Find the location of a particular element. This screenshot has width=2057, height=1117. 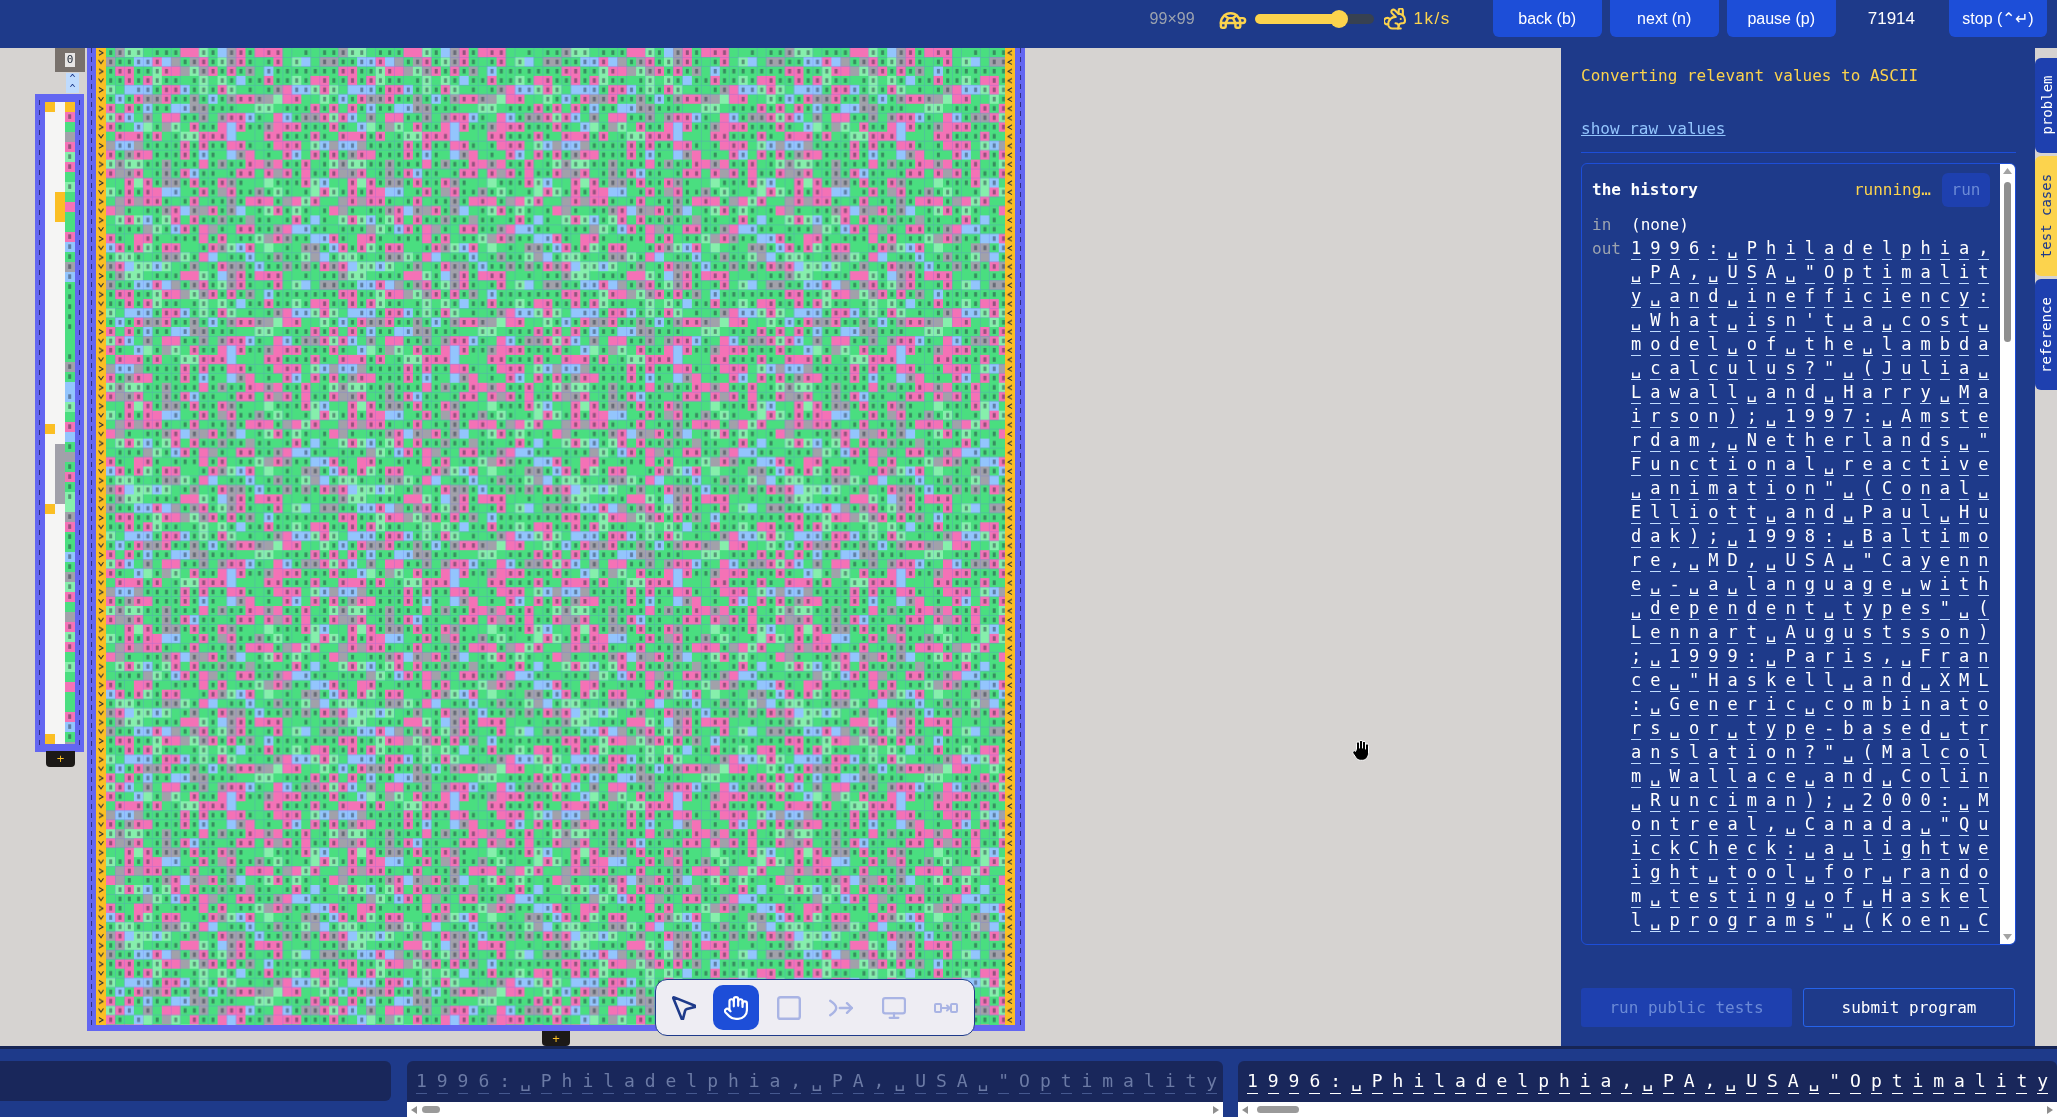

tape-cell: i is located at coordinates (1848, 657).